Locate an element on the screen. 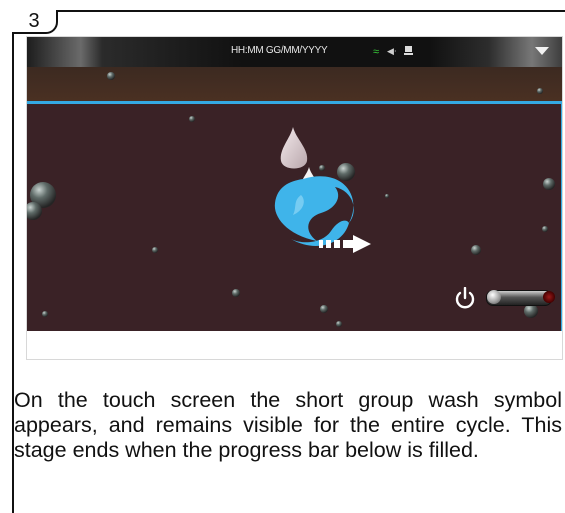  cup-icon is located at coordinates (408, 50).